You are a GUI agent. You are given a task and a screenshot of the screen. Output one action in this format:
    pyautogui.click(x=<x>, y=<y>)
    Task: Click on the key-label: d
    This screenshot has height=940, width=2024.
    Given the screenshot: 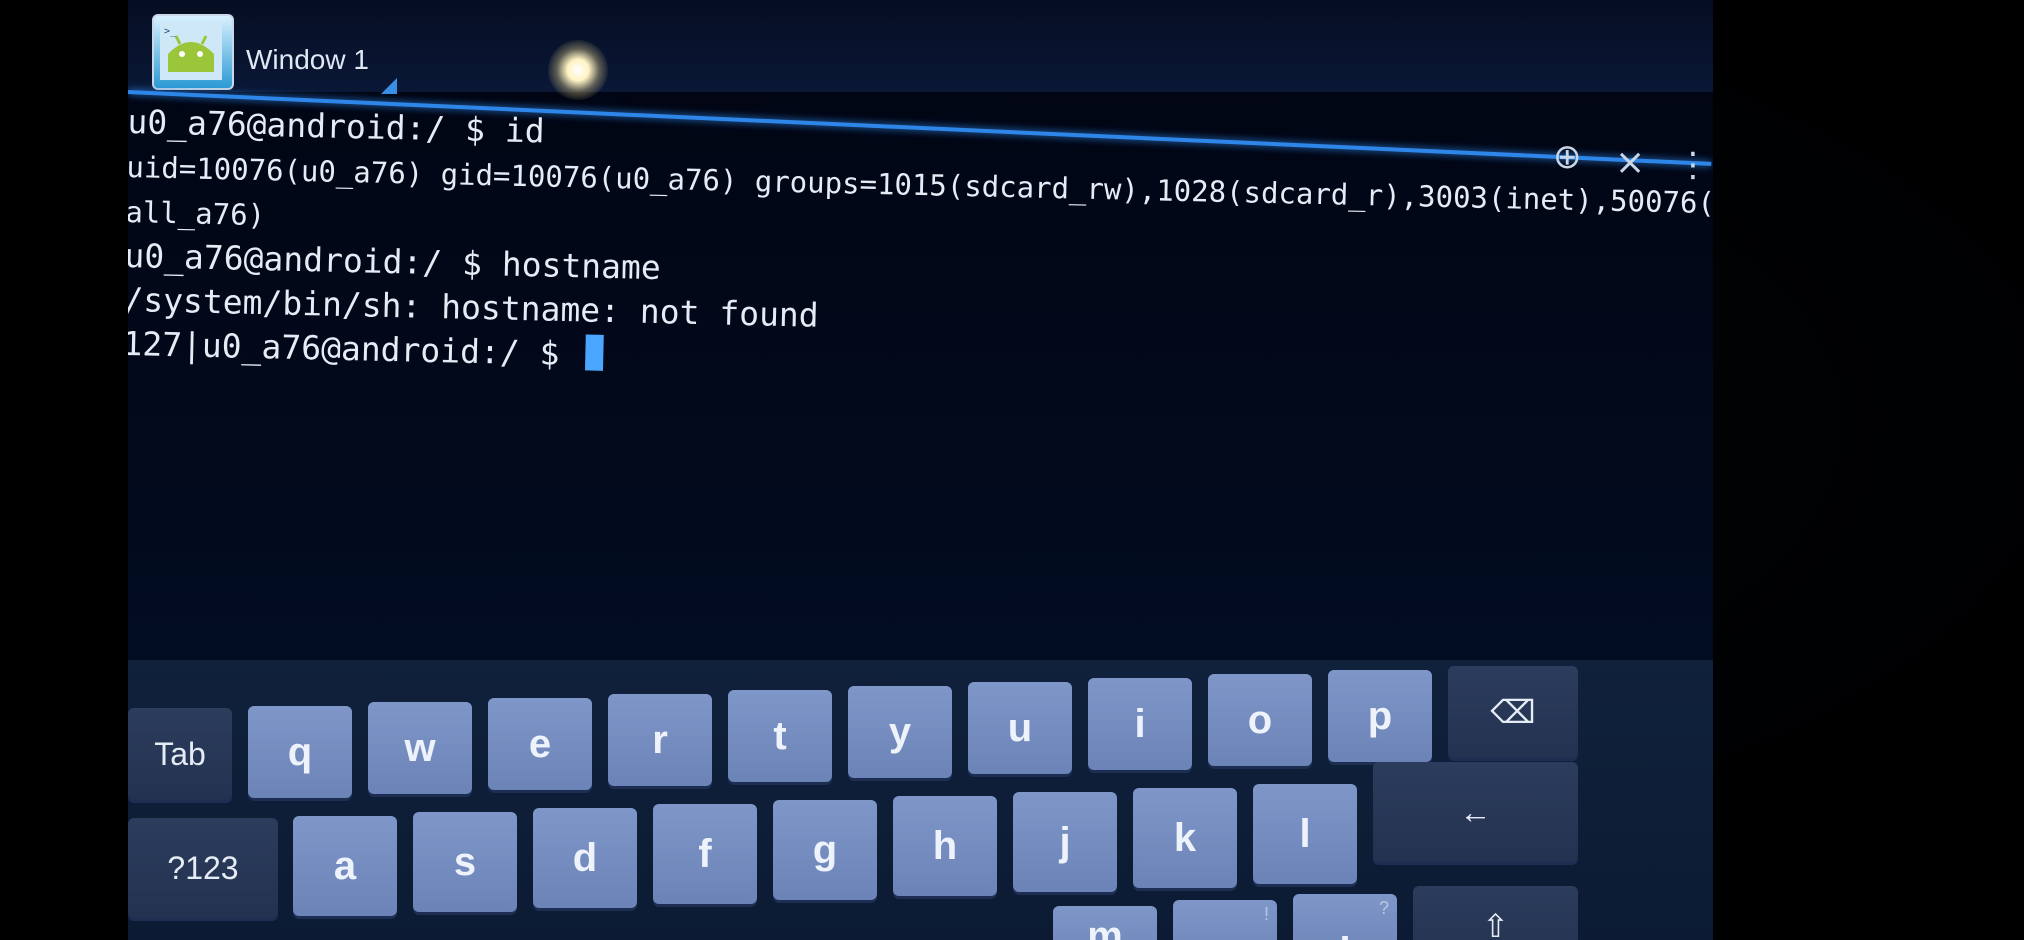 What is the action you would take?
    pyautogui.click(x=585, y=857)
    